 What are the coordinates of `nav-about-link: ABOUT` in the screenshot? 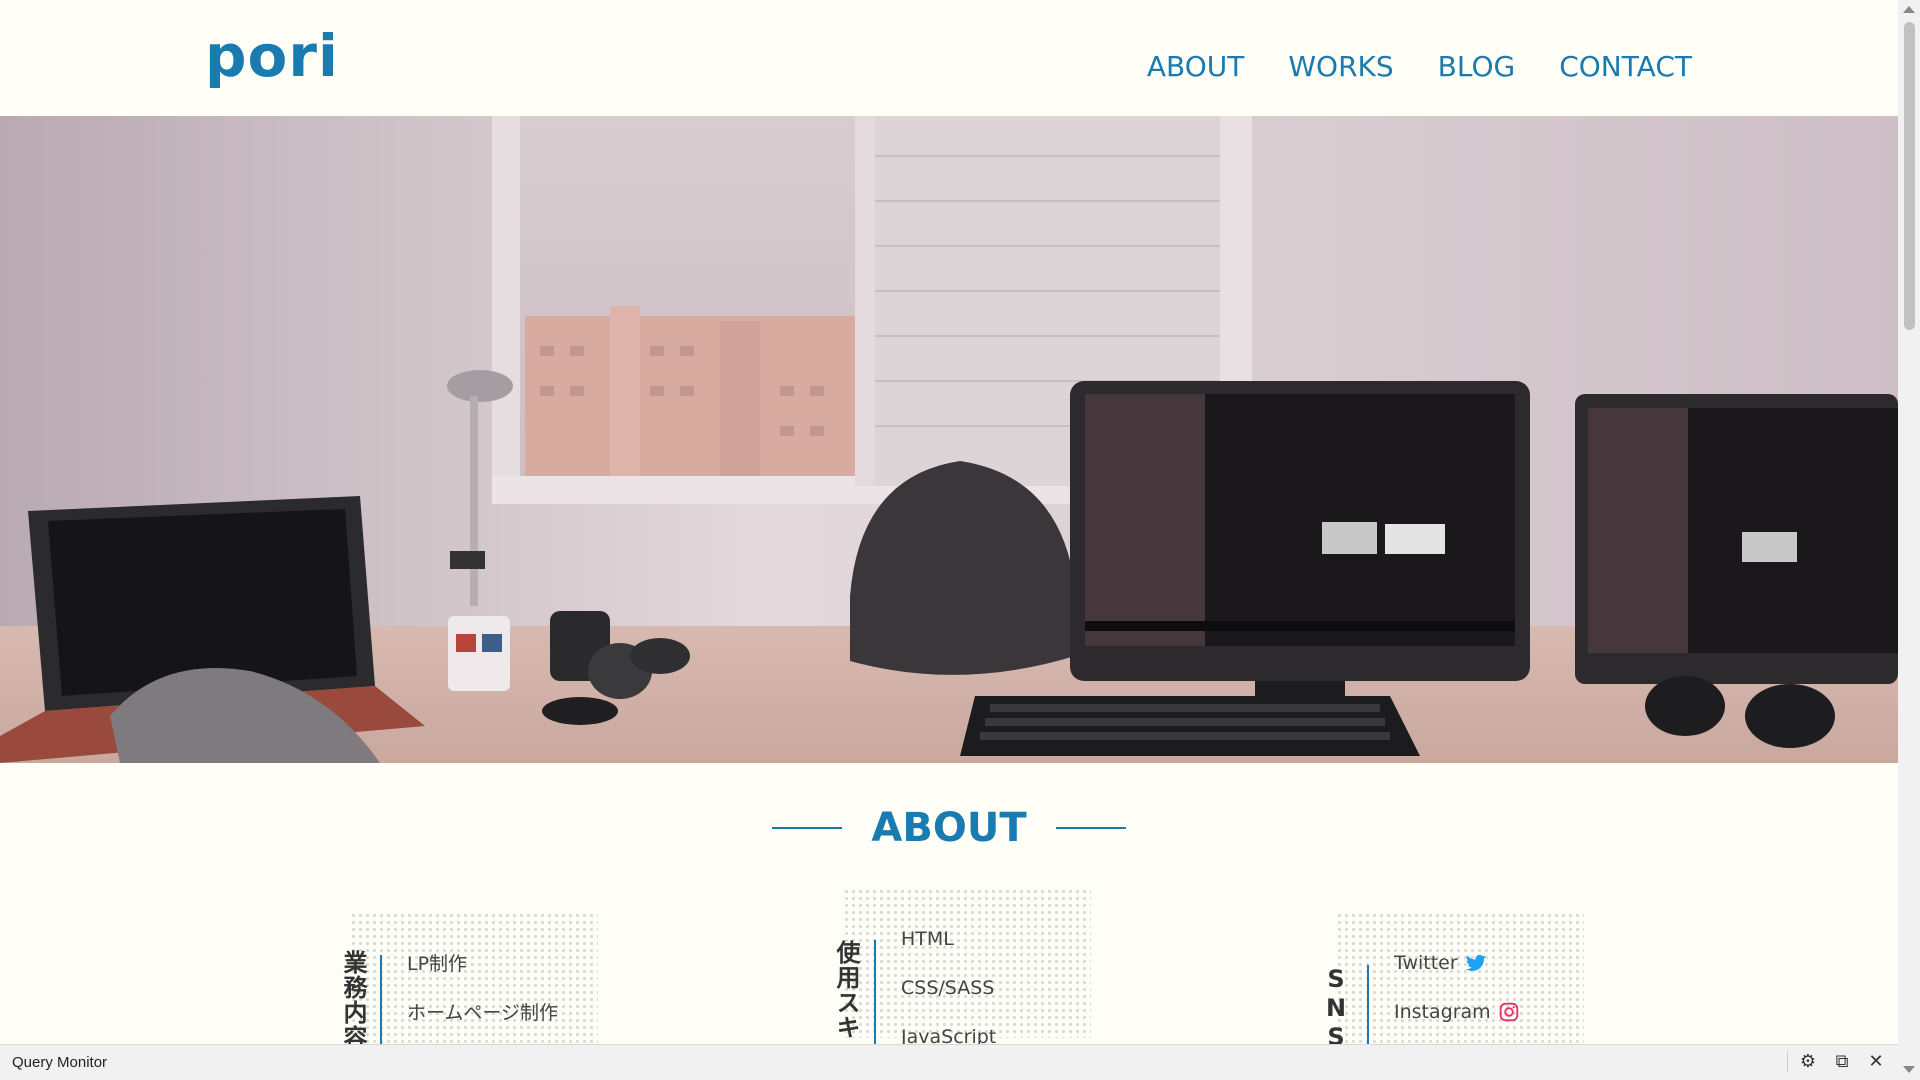 It's located at (1196, 66).